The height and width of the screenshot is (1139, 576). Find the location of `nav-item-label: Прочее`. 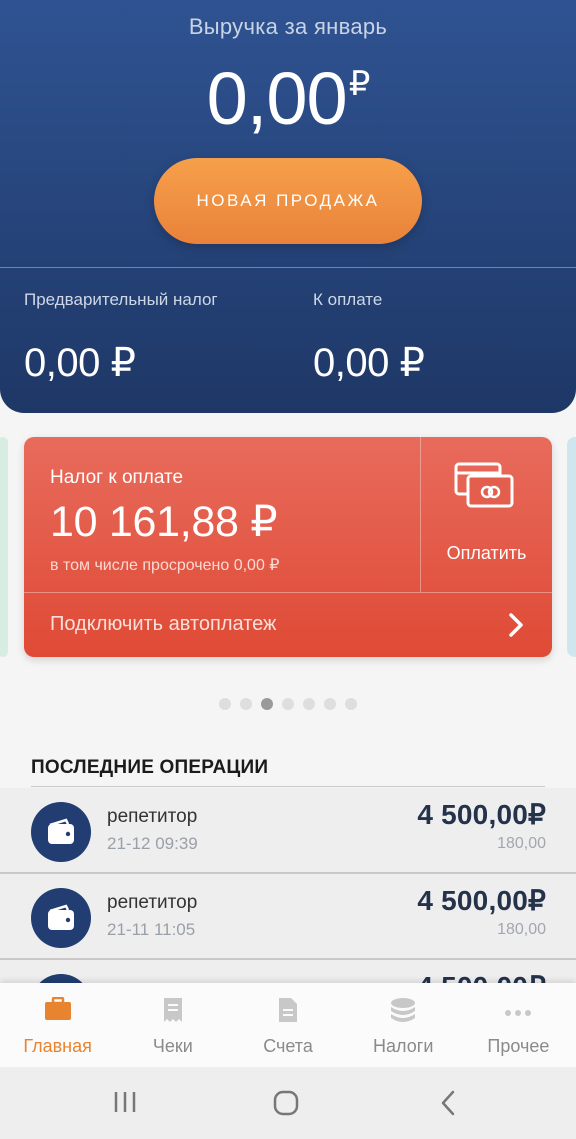

nav-item-label: Прочее is located at coordinates (518, 1046).